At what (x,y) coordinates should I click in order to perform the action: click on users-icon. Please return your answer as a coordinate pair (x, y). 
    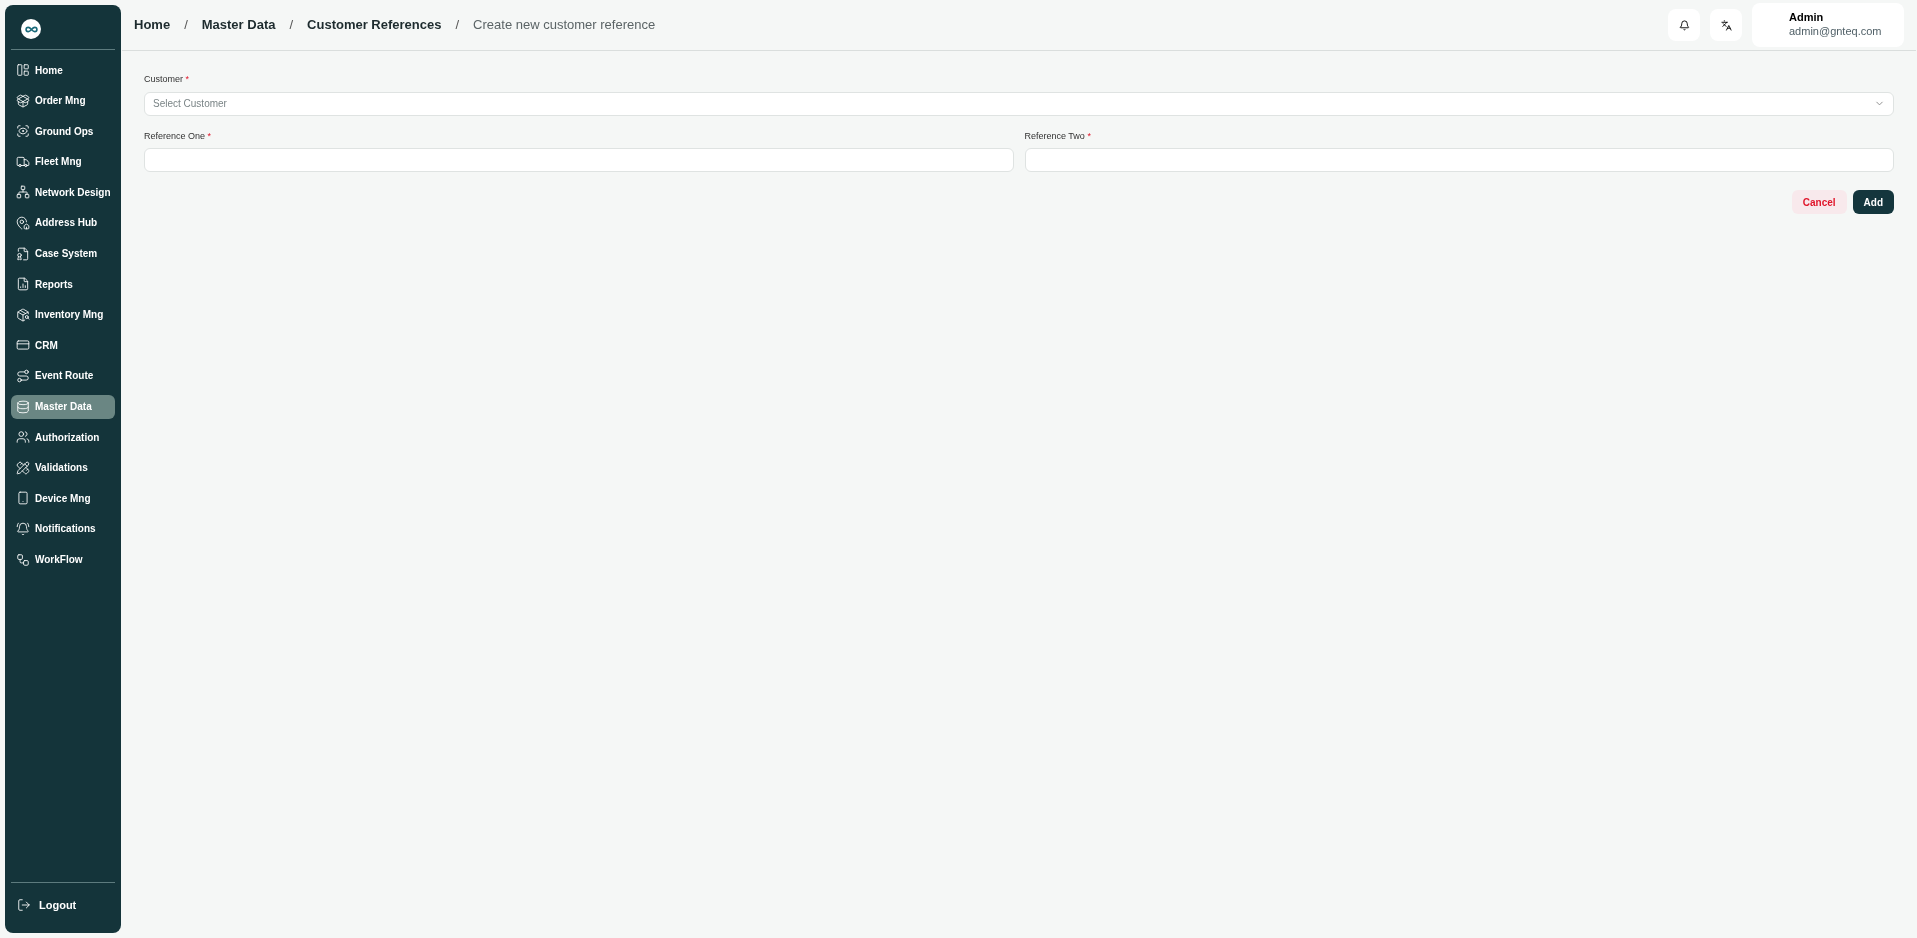
    Looking at the image, I should click on (23, 437).